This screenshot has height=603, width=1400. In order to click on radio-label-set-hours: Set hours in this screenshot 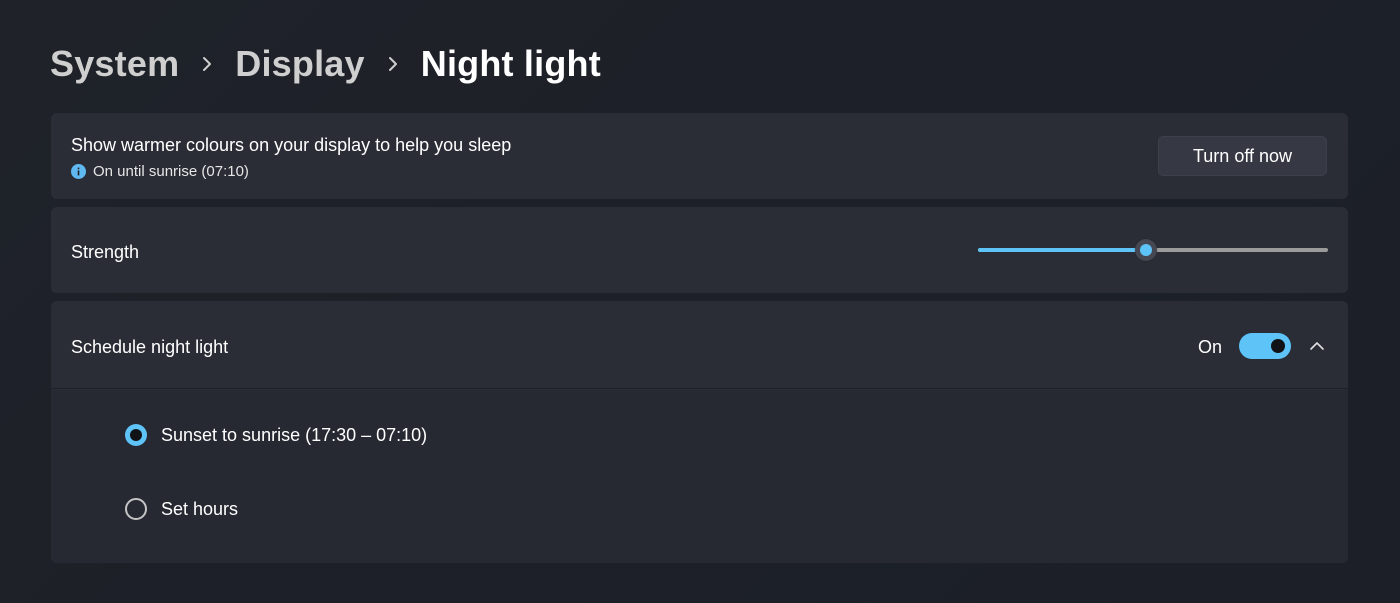, I will do `click(200, 508)`.